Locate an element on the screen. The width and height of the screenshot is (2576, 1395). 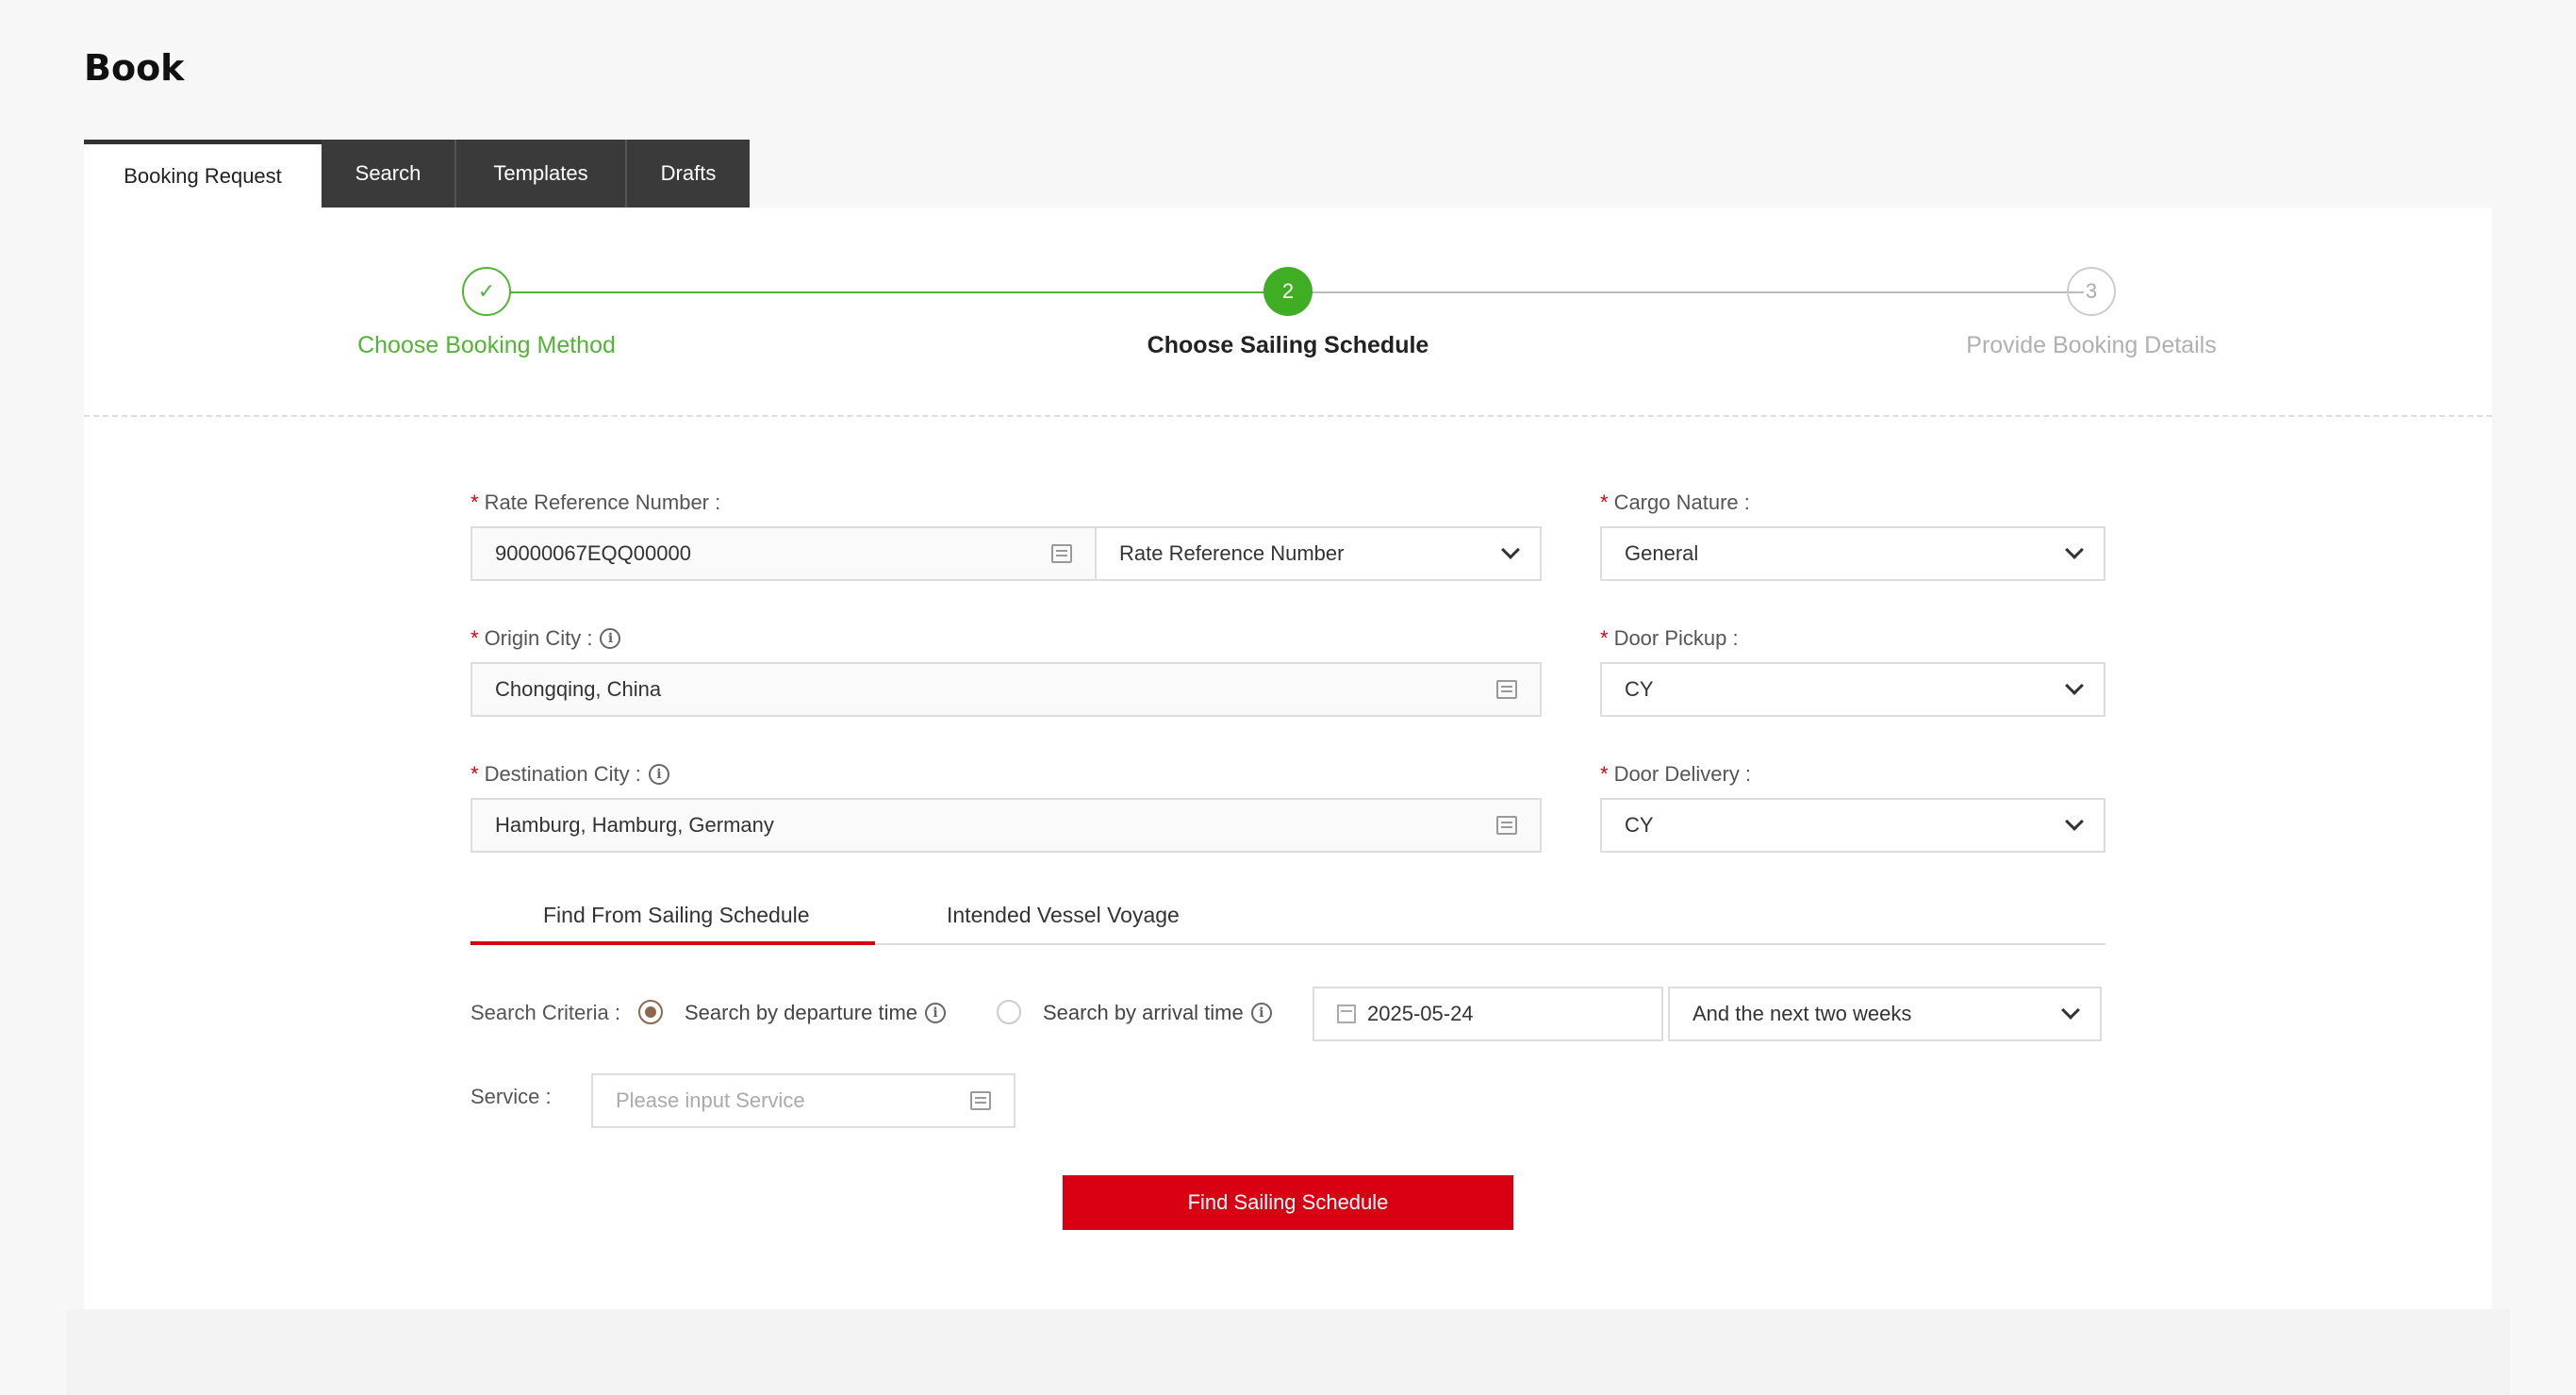
rate-reference-label: * Rate Reference Number : is located at coordinates (595, 502).